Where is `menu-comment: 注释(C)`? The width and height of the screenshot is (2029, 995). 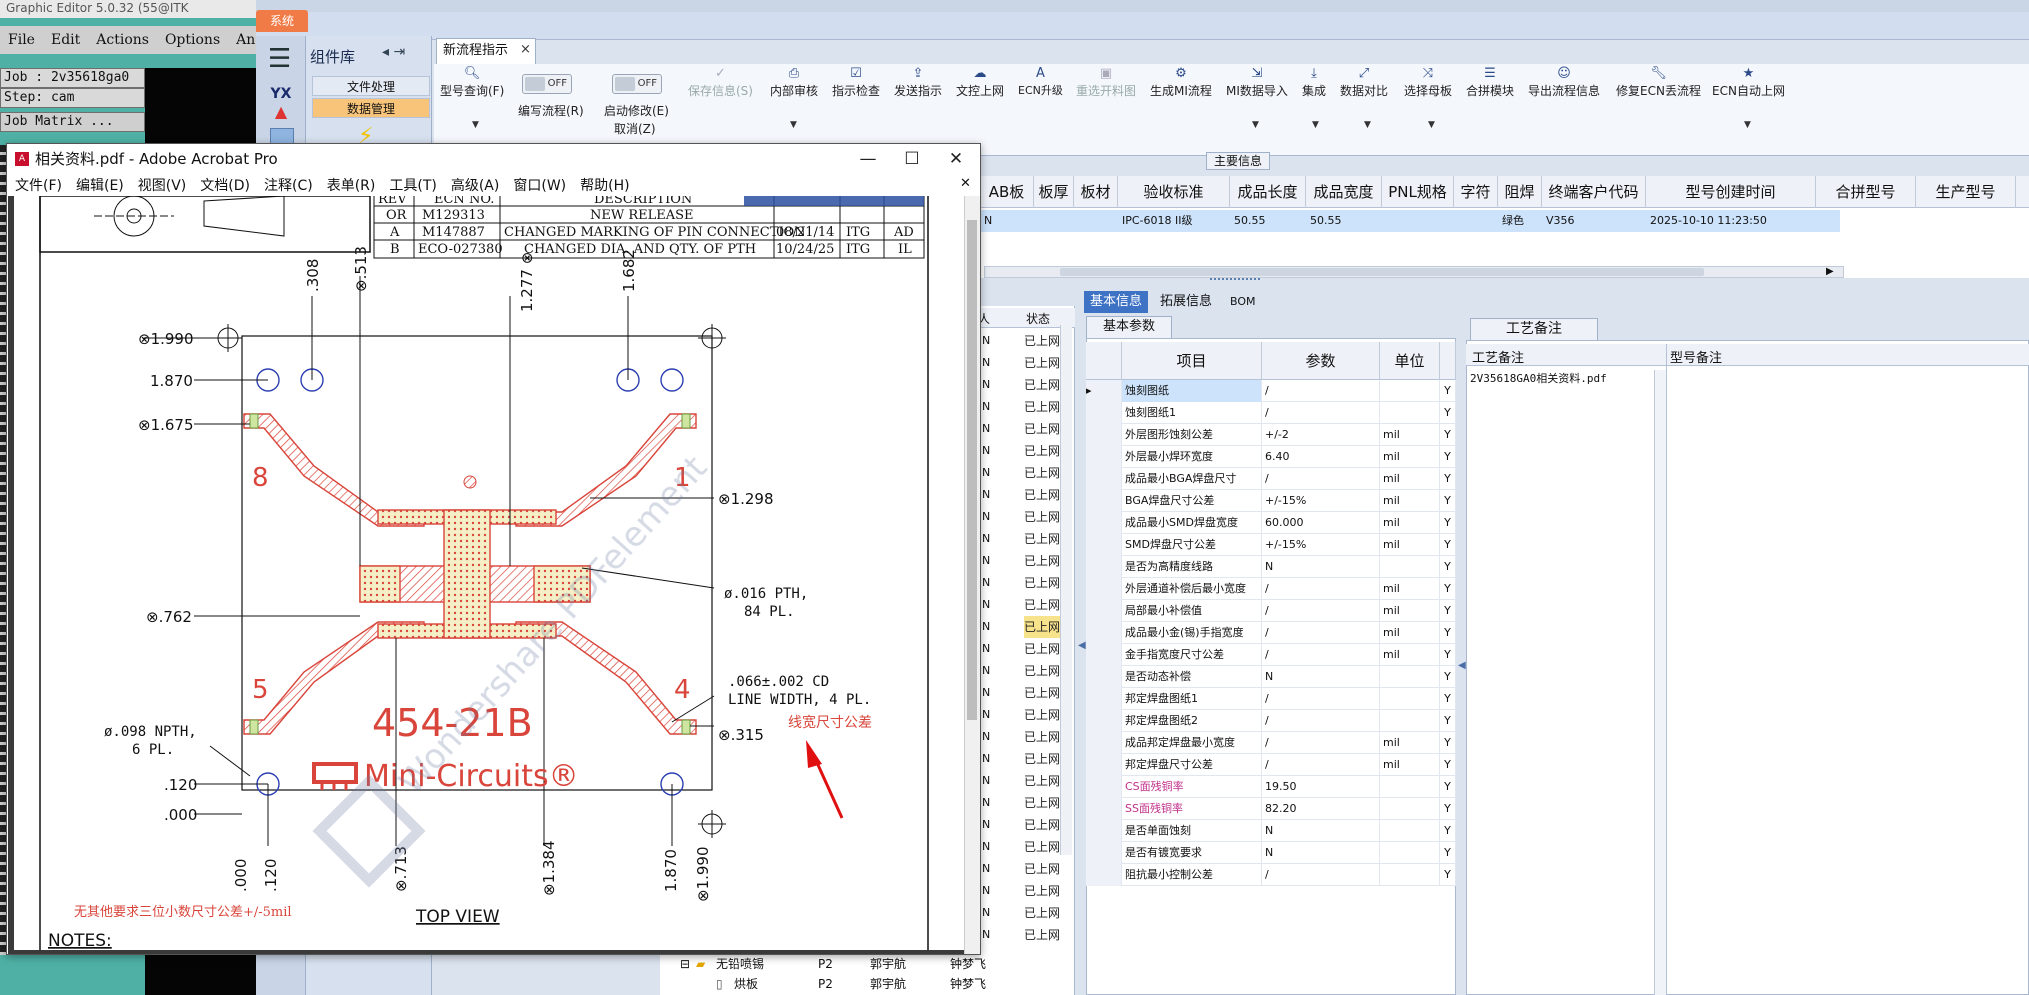 menu-comment: 注释(C) is located at coordinates (288, 185).